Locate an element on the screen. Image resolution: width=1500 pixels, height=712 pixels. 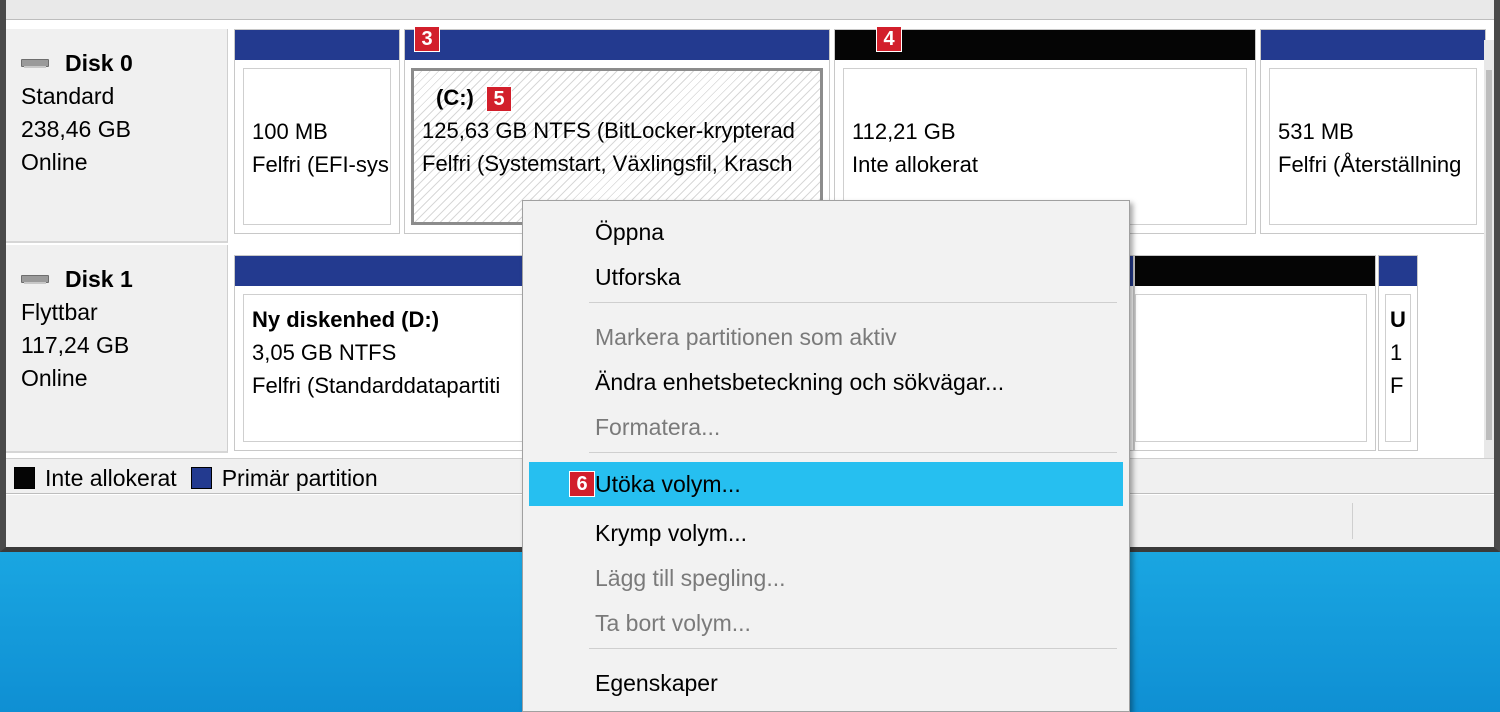
disk-0-info: Disk 0 Standard 238,46 GB Online is located at coordinates (117, 136).